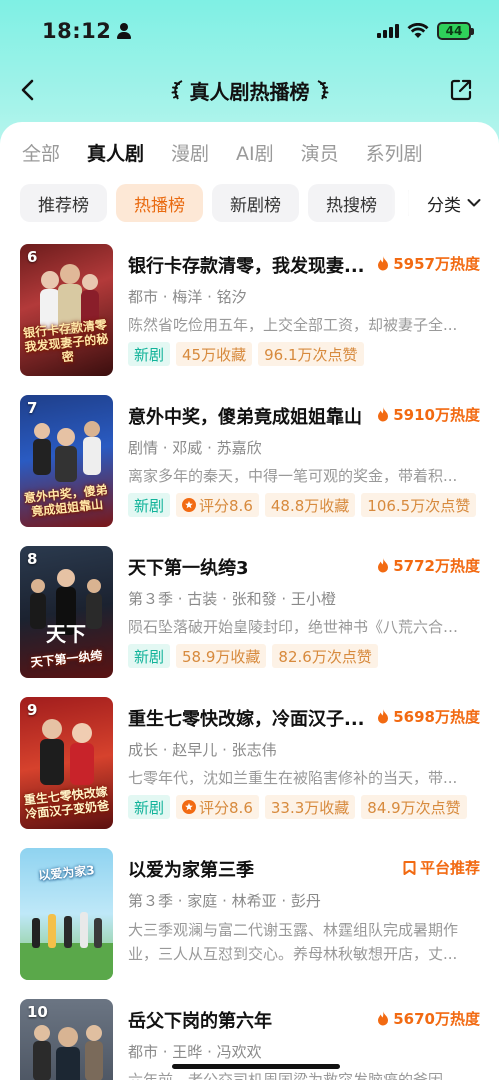 The height and width of the screenshot is (1080, 499). Describe the element at coordinates (195, 448) in the screenshot. I see `item-meta: 剧情 · 邓威 · 苏嘉欣` at that location.